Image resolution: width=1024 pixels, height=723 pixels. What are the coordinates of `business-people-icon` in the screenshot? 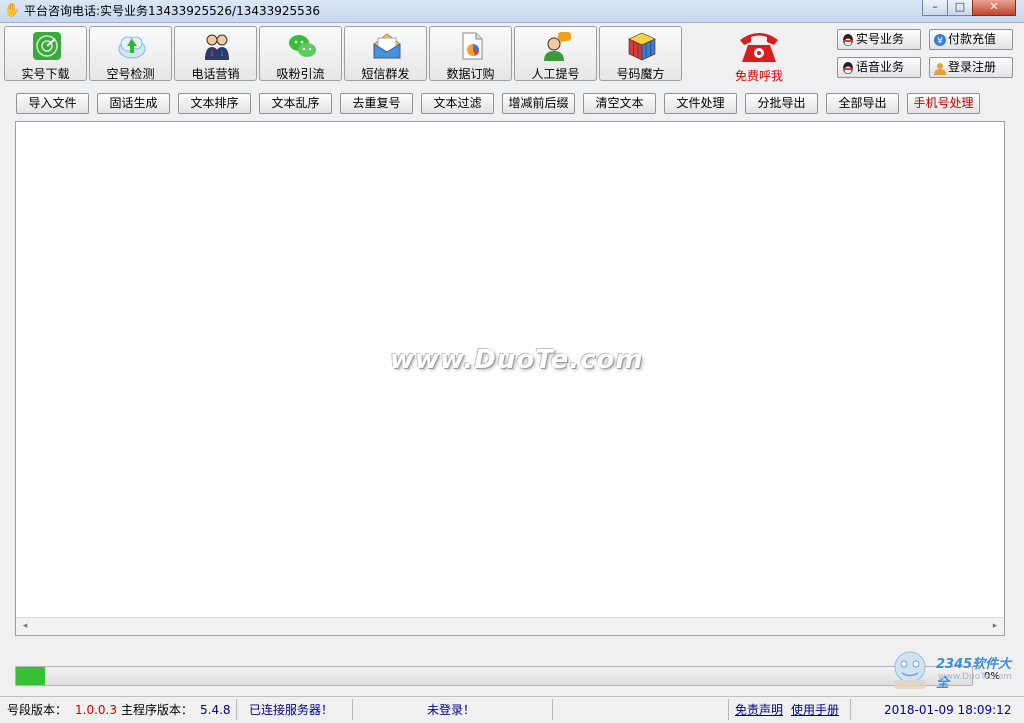 It's located at (217, 47).